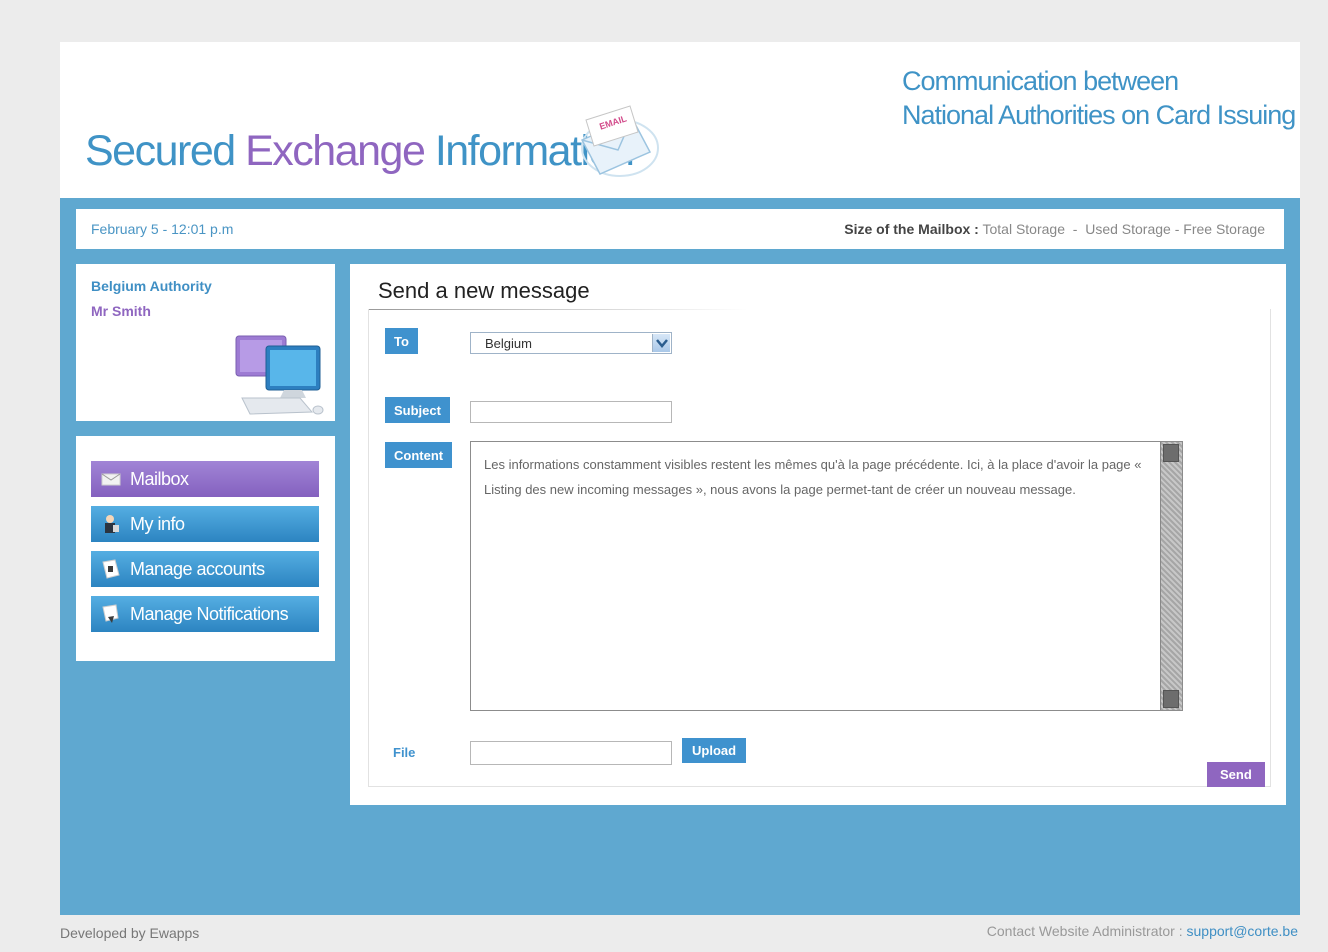 The image size is (1328, 952). I want to click on user-name: Mr Smith, so click(121, 311).